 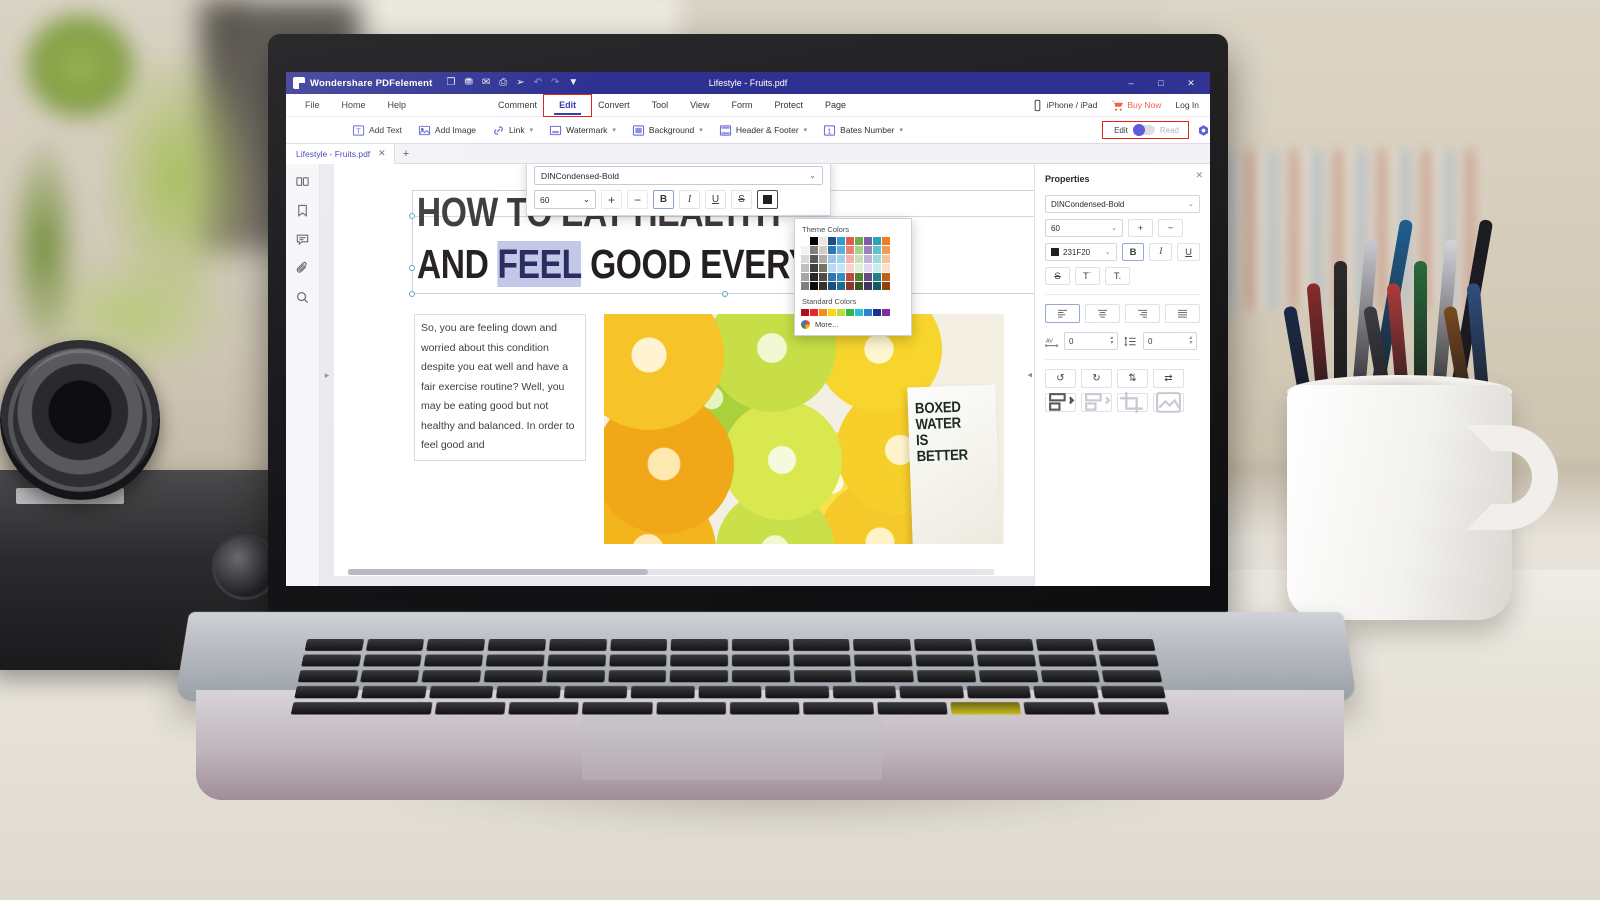 What do you see at coordinates (1064, 105) in the screenshot?
I see `iphone-ipad-button: iPhone / iPad` at bounding box center [1064, 105].